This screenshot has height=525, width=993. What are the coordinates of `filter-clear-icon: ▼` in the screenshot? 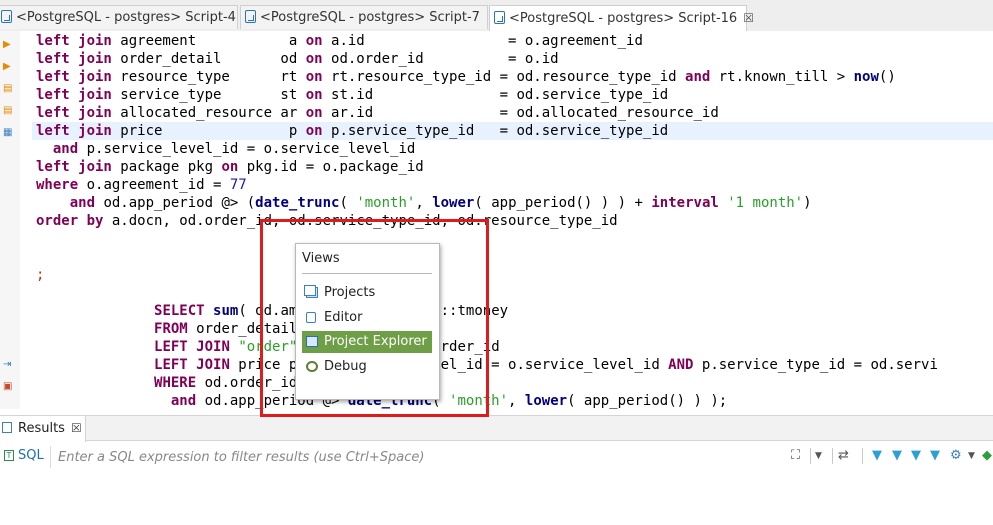 It's located at (897, 456).